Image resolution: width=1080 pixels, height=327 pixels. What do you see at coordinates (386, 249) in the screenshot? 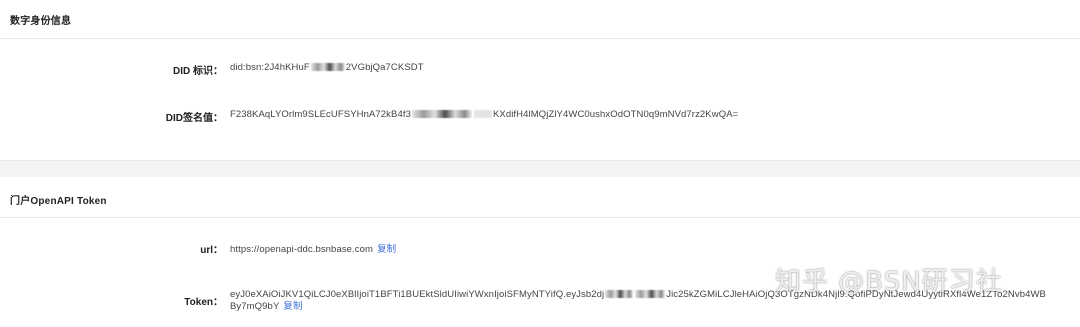
I see `copy-url-link: 复制` at bounding box center [386, 249].